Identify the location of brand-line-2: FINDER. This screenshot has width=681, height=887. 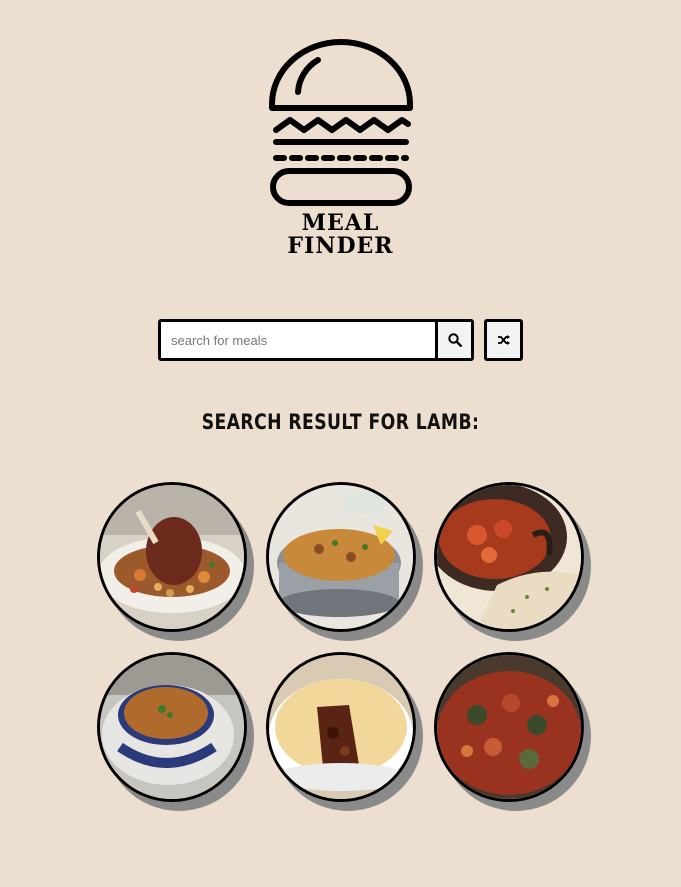
(340, 246).